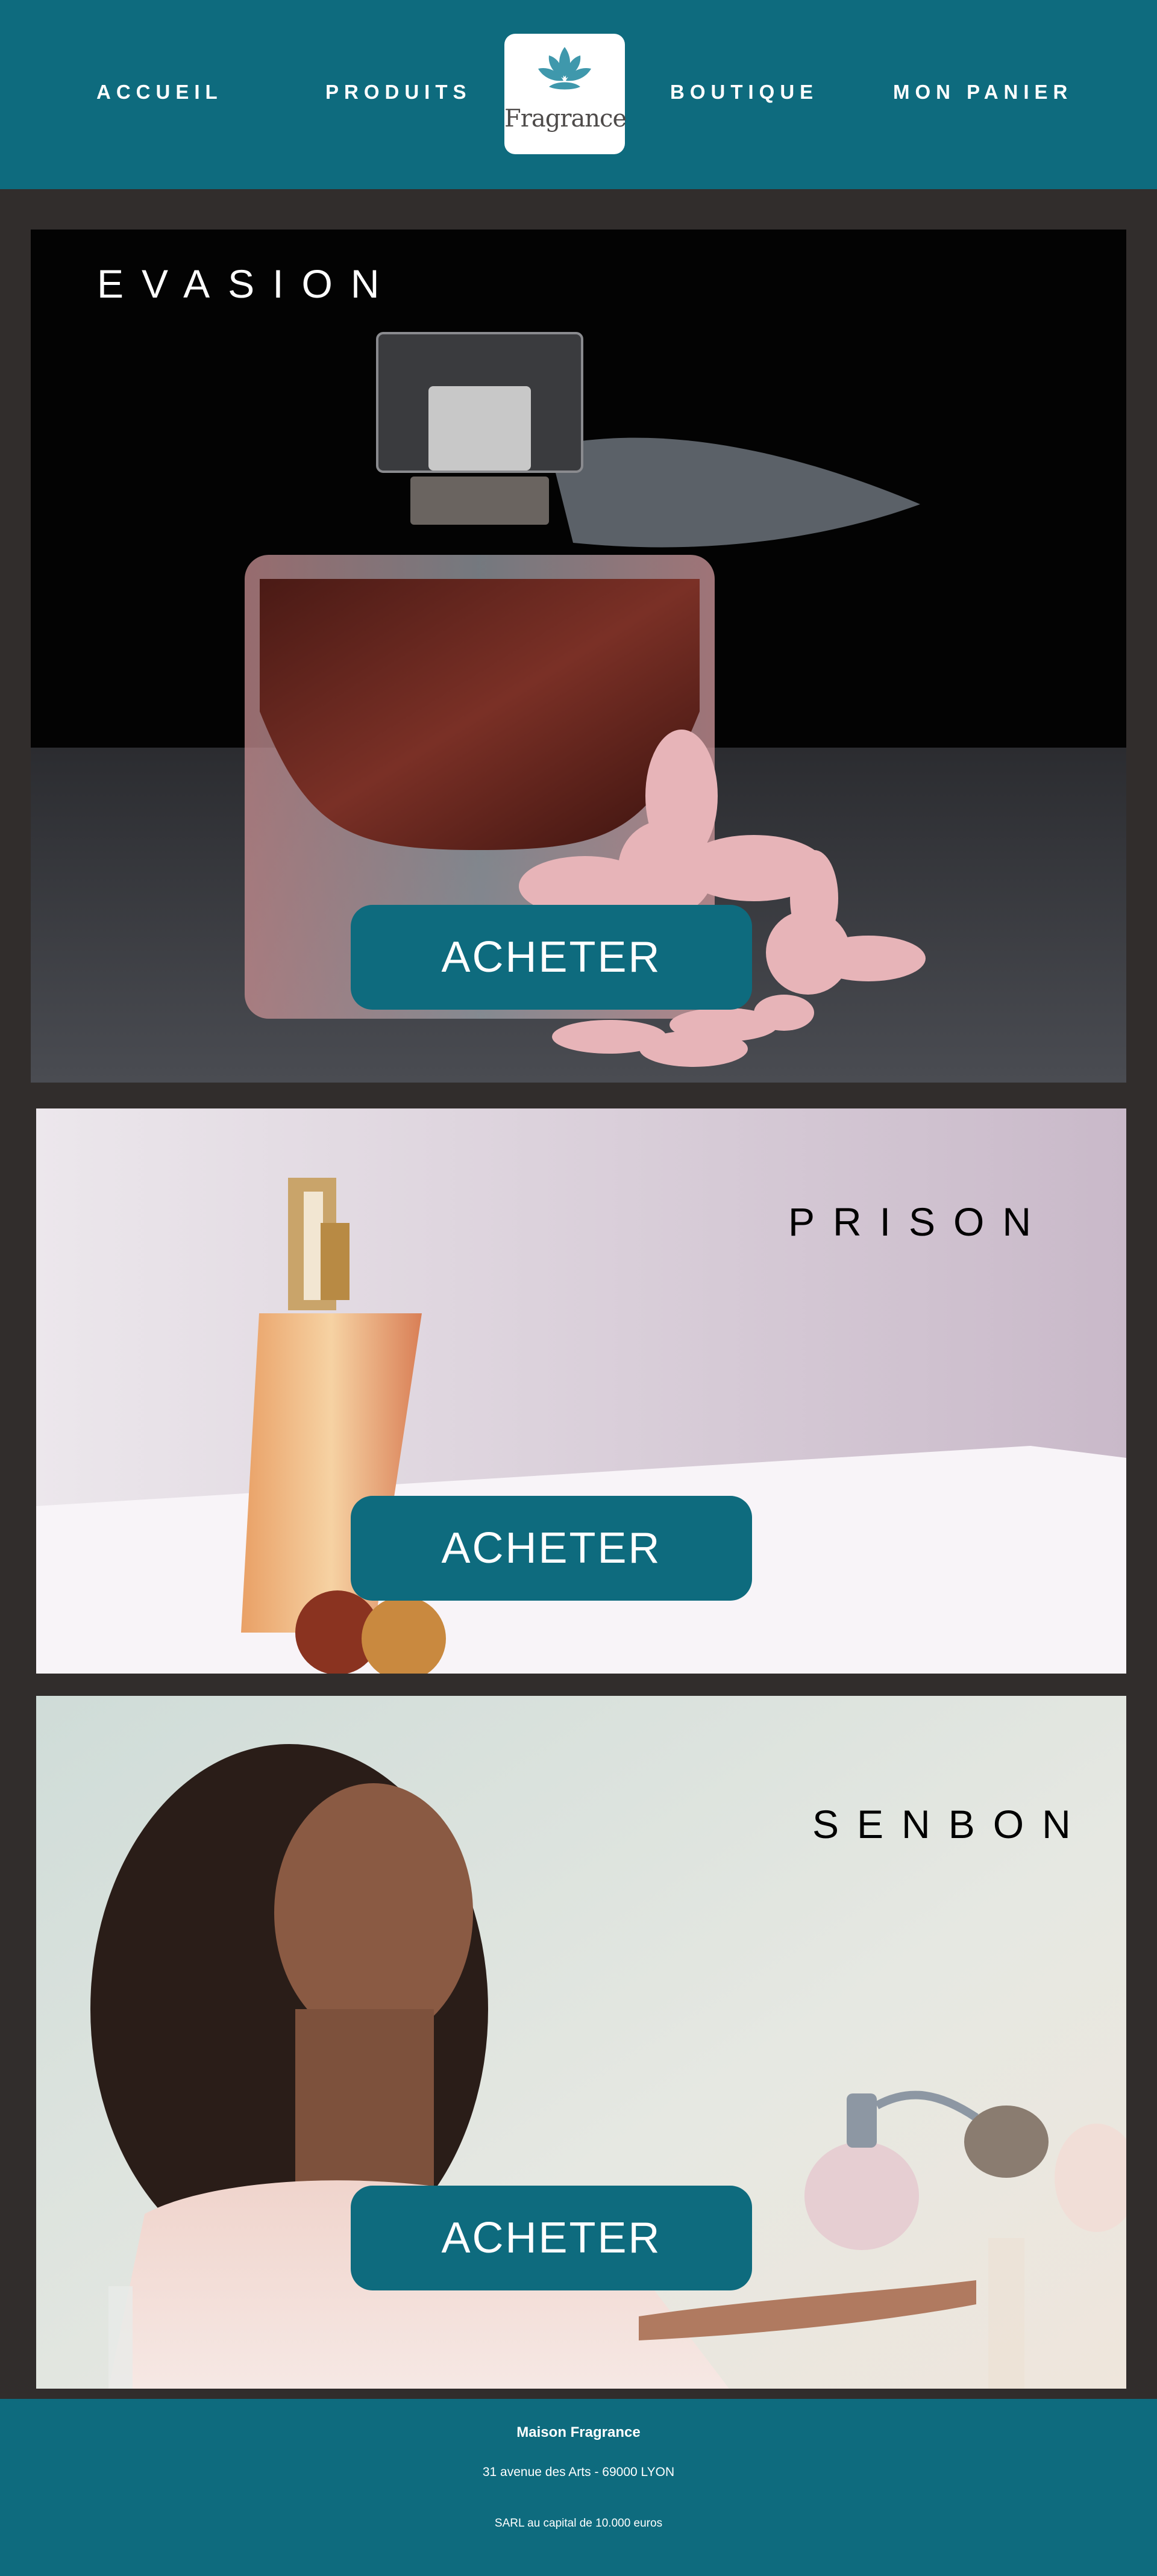  I want to click on buy-button-senbon: ACHETER, so click(551, 2238).